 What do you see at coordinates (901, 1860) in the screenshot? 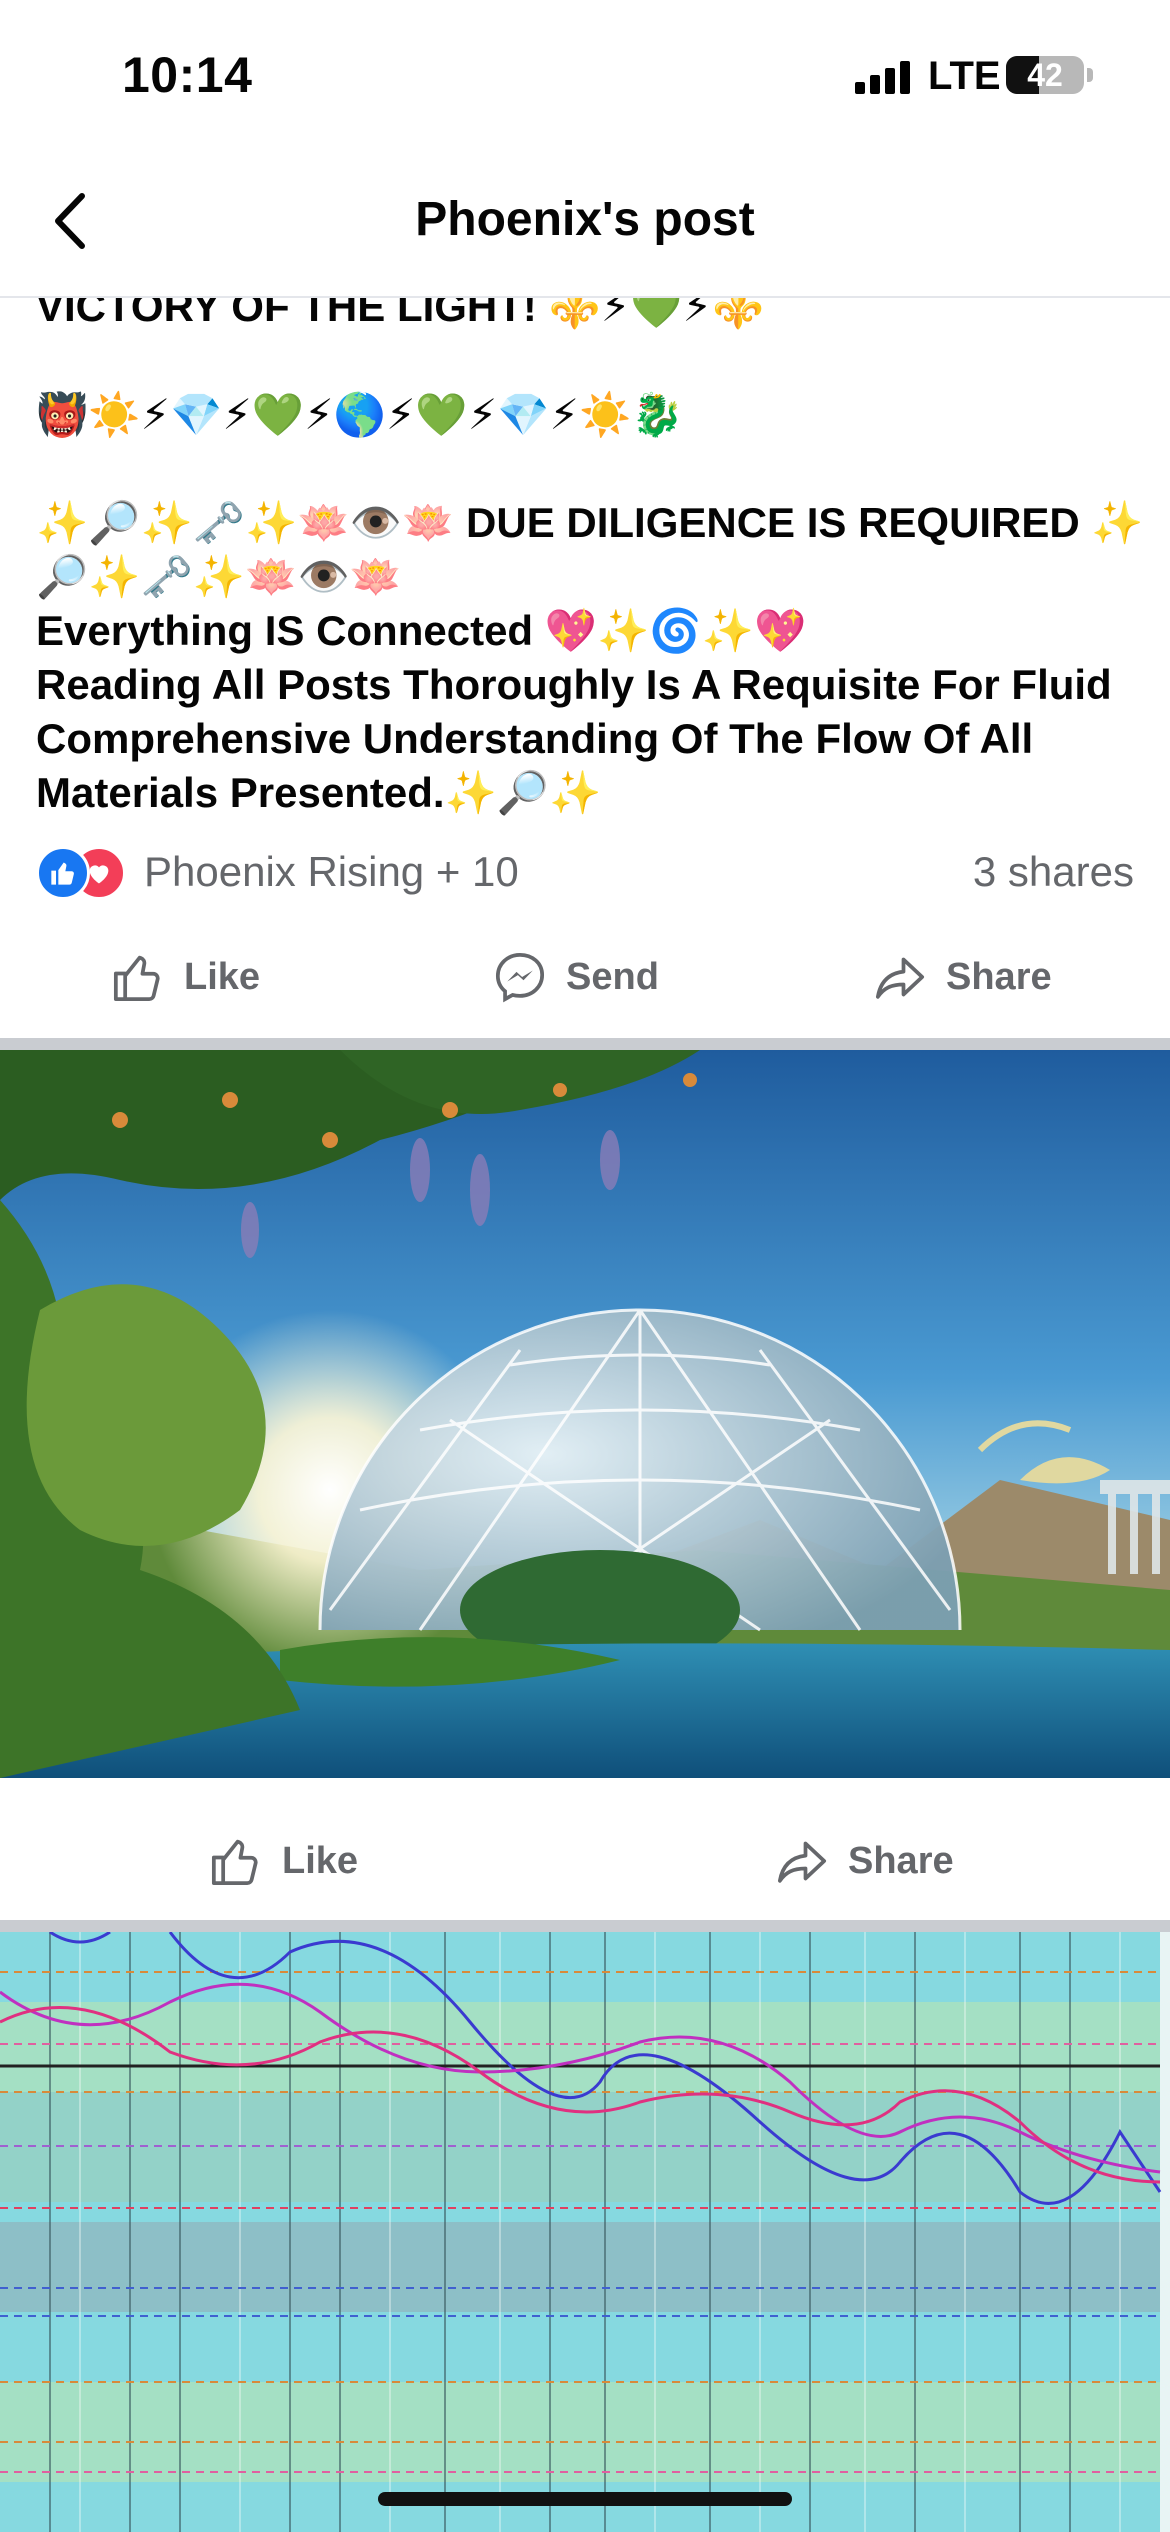
I see `image-share-label: Share` at bounding box center [901, 1860].